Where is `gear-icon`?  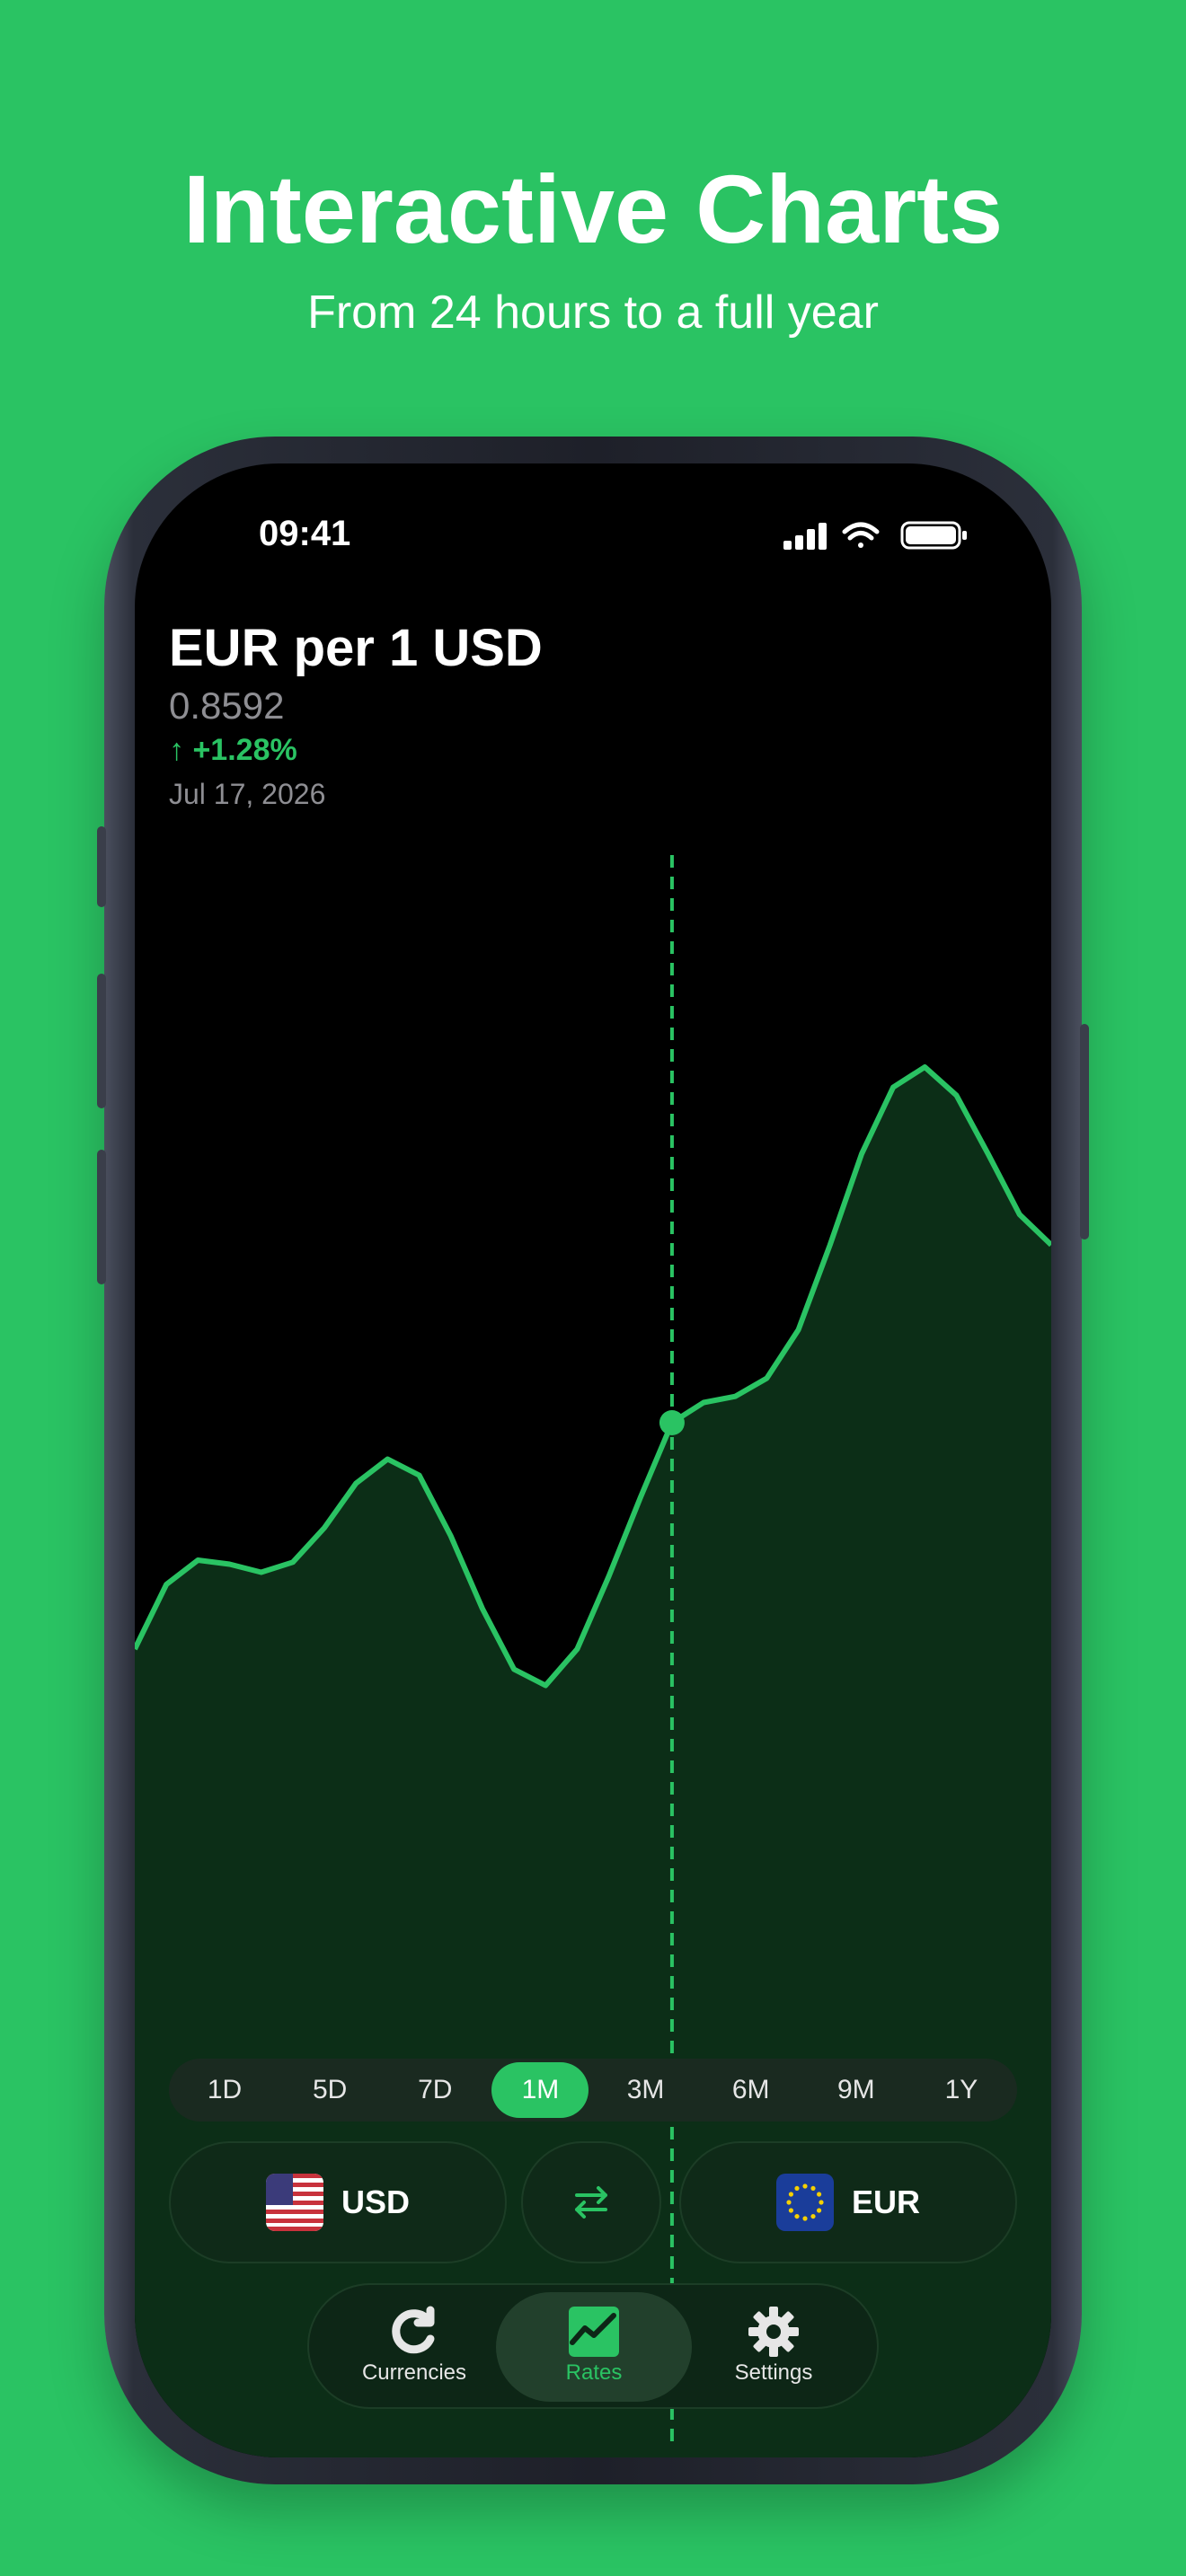 gear-icon is located at coordinates (773, 2332).